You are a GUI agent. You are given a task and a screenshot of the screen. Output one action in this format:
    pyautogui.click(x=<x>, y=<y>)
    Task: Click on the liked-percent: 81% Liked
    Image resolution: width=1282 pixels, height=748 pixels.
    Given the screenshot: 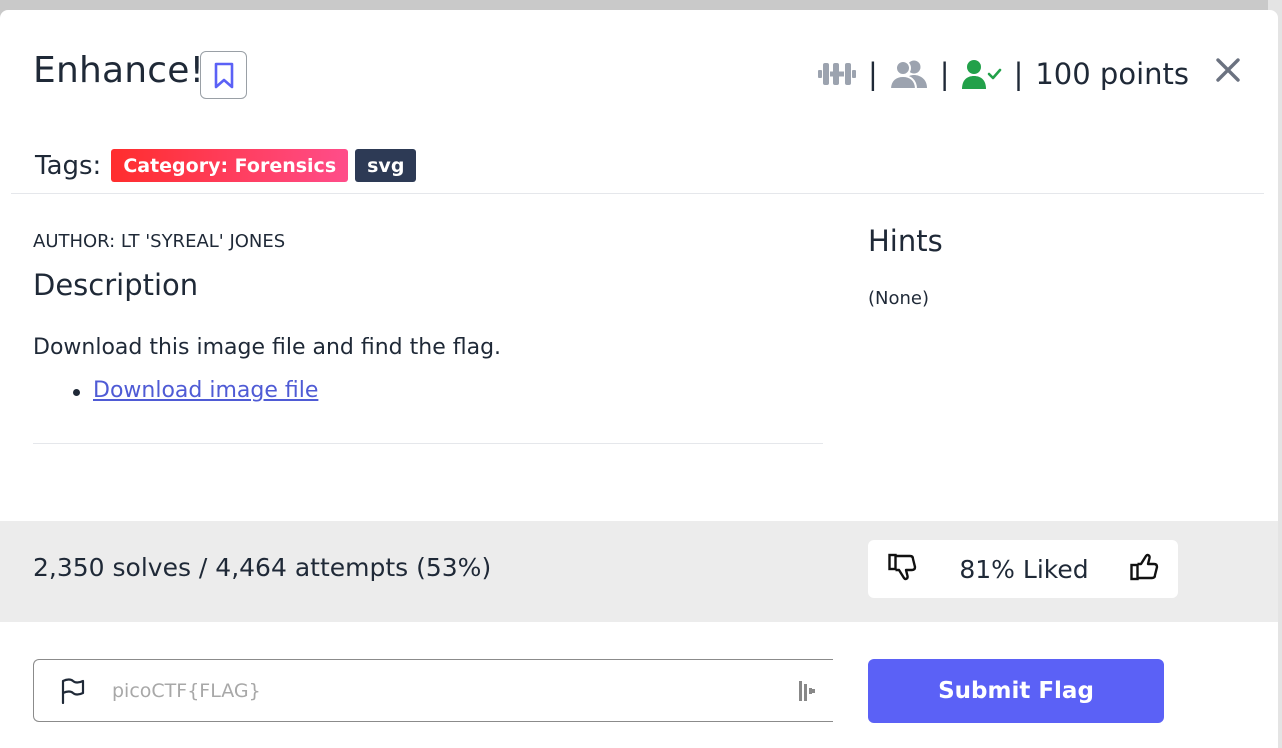 What is the action you would take?
    pyautogui.click(x=1024, y=569)
    